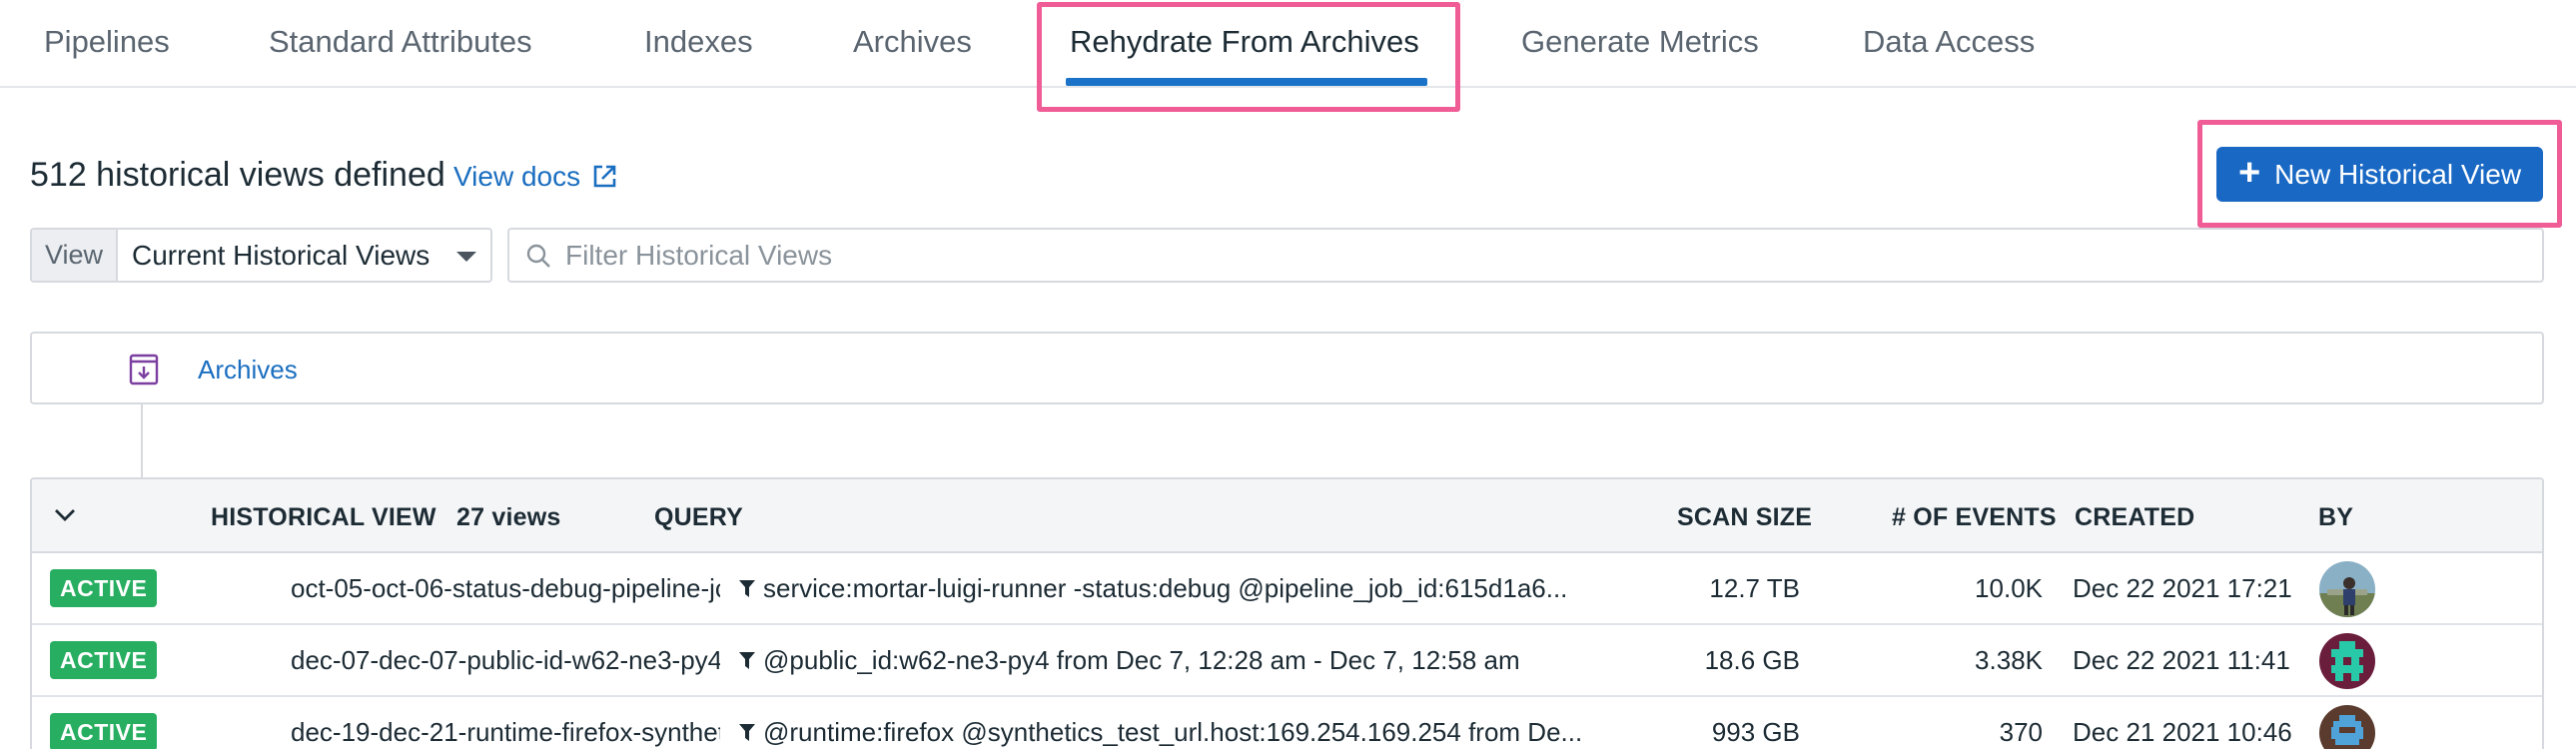 Image resolution: width=2576 pixels, height=749 pixels. I want to click on historical-views-count: 512 historical views defined, so click(238, 175).